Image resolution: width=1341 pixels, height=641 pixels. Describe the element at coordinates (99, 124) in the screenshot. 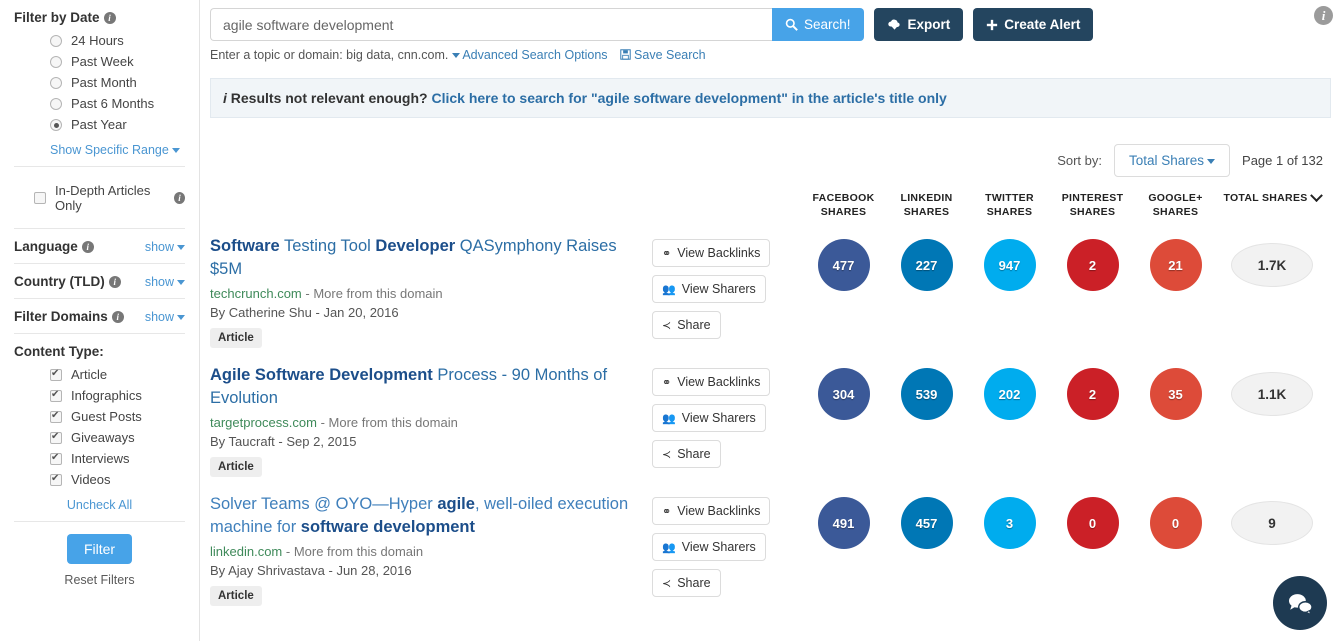

I see `date-option-past-year: Past Year` at that location.